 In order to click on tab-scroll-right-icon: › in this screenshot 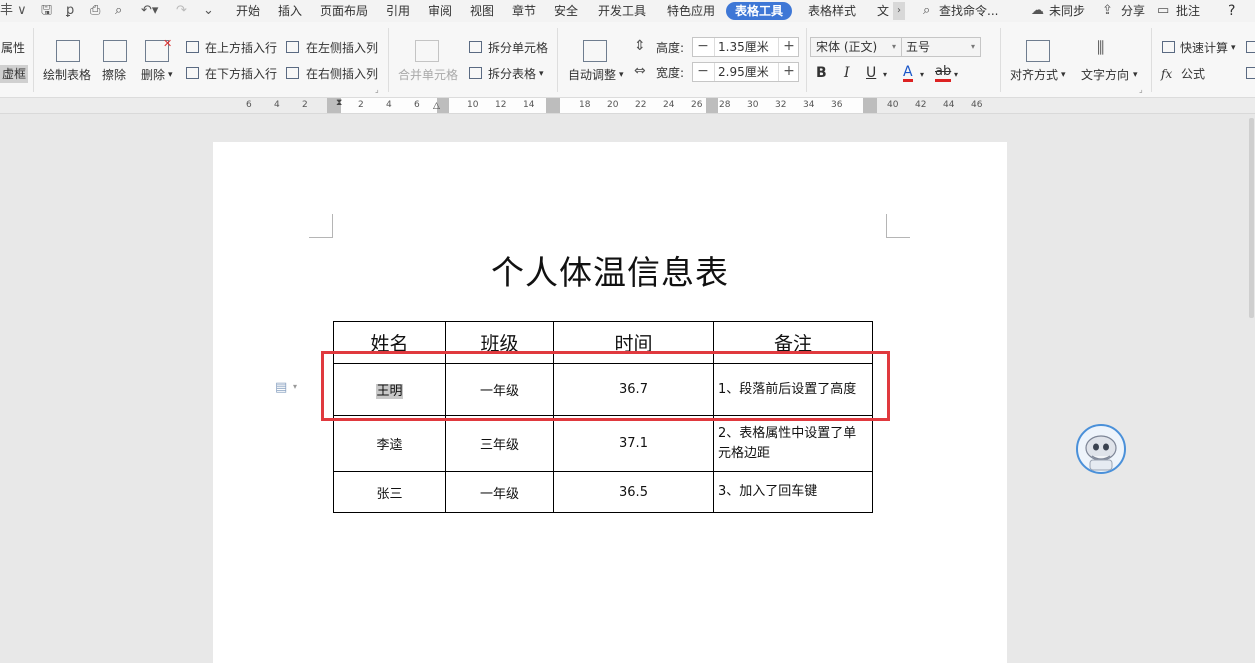, I will do `click(899, 11)`.